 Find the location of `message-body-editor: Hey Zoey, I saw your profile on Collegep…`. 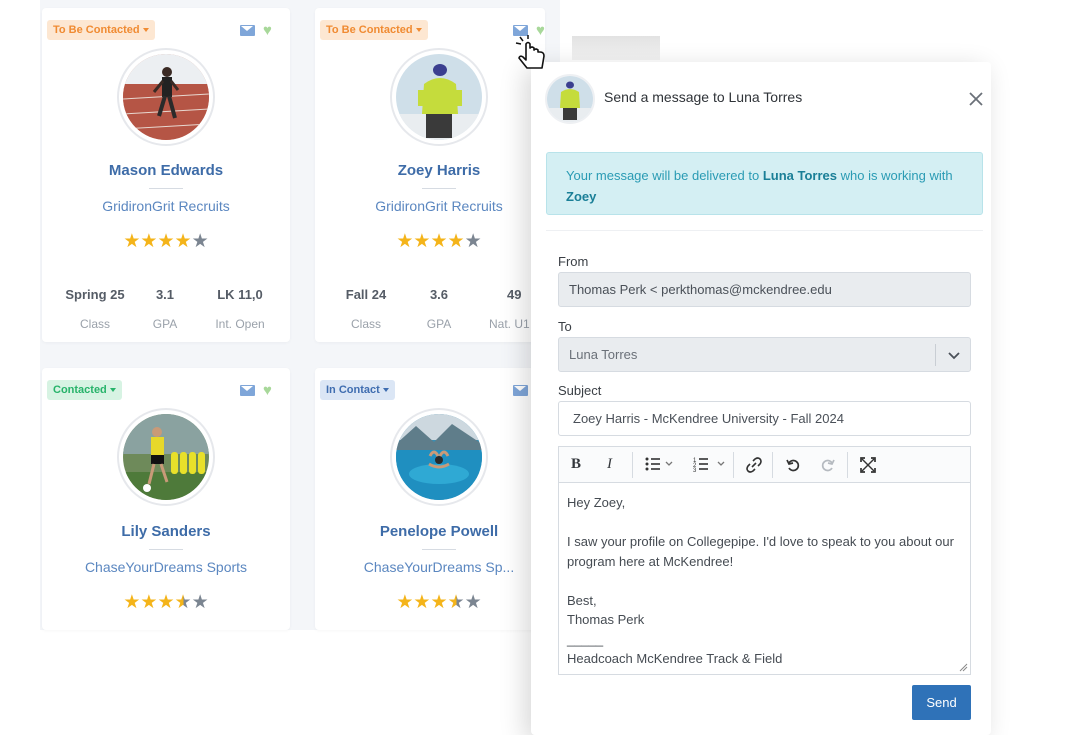

message-body-editor: Hey Zoey, I saw your profile on Collegep… is located at coordinates (764, 578).